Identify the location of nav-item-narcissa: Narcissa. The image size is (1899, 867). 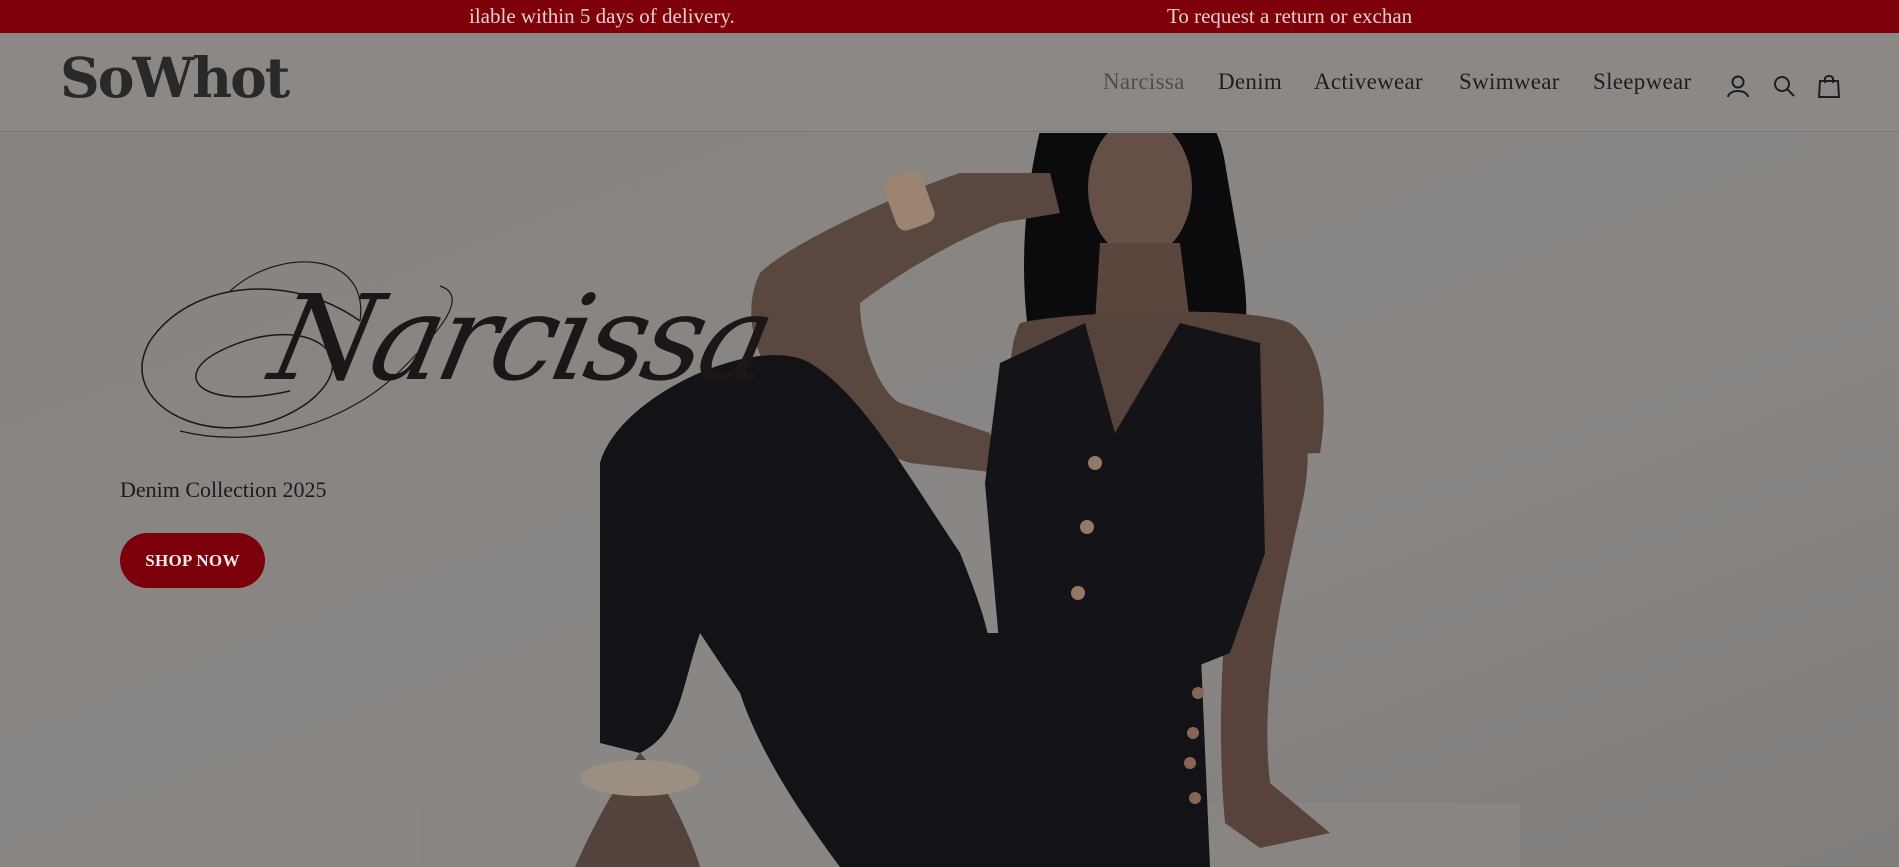
(1146, 82).